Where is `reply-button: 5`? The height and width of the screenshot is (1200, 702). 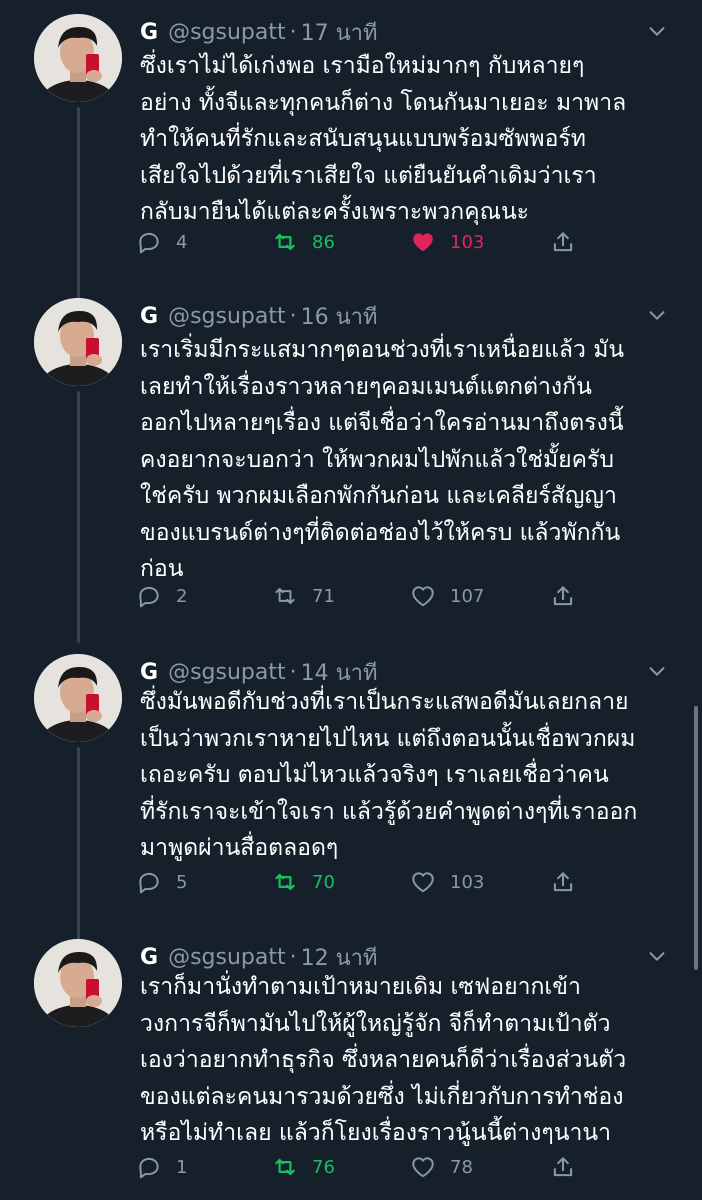
reply-button: 5 is located at coordinates (161, 882).